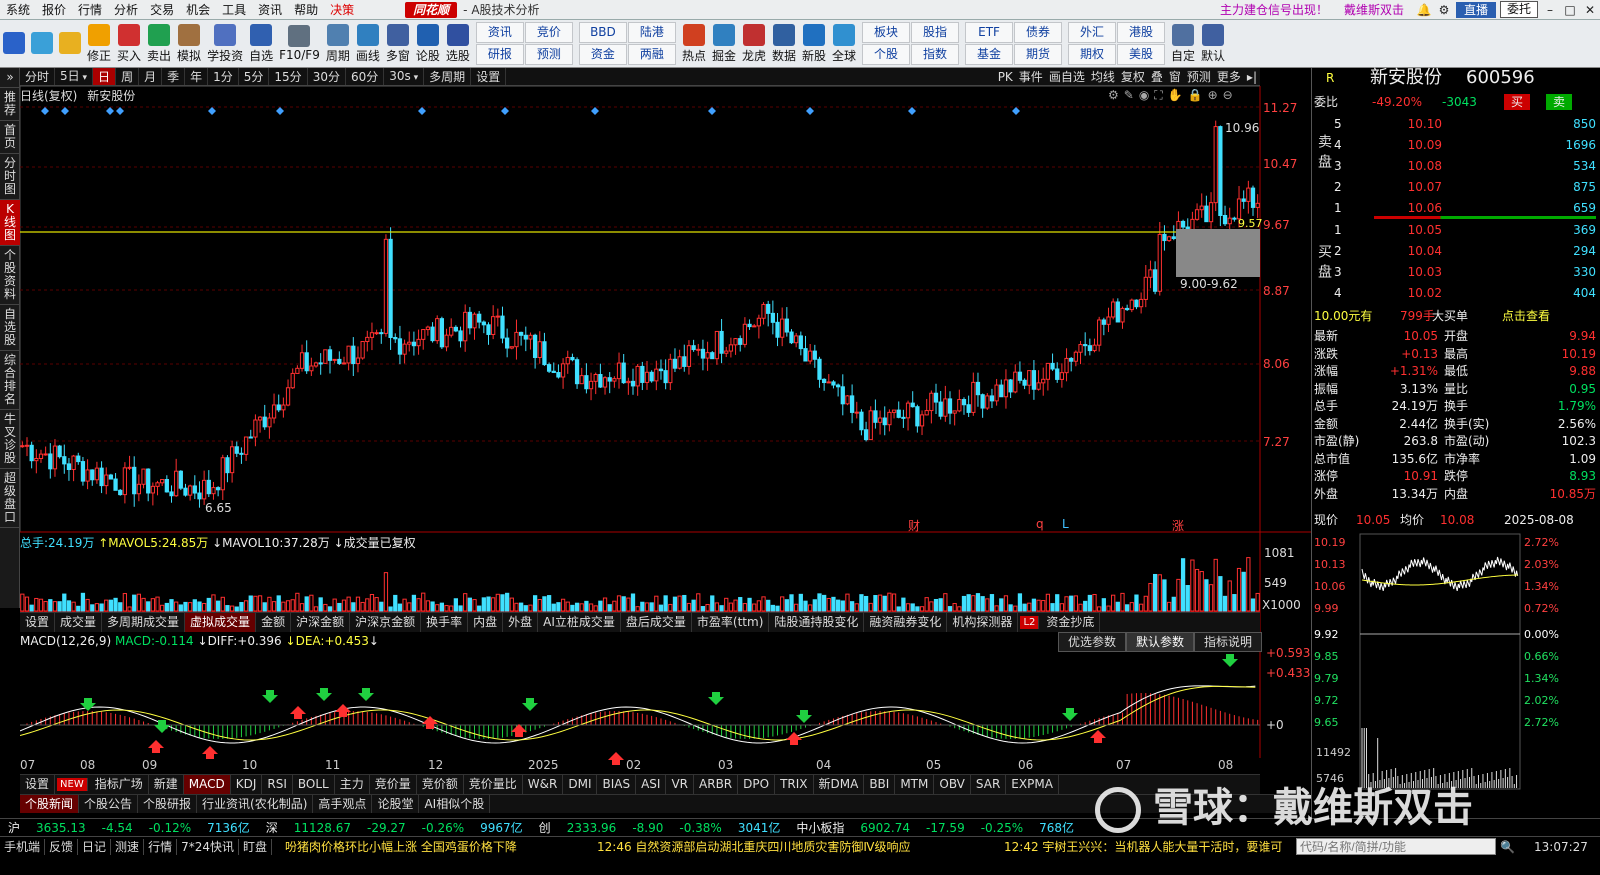  I want to click on toolbar-grid-button: 债券, so click(1038, 32).